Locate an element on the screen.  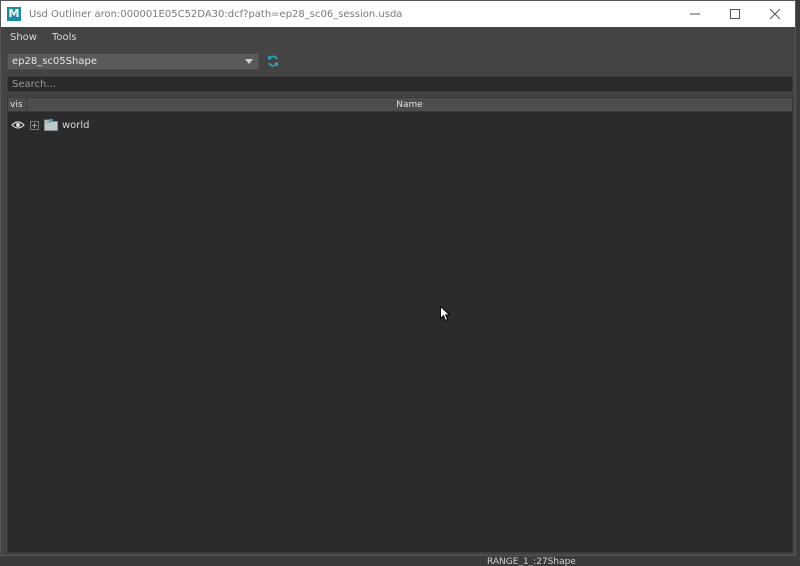
cursor-icon is located at coordinates (445, 314).